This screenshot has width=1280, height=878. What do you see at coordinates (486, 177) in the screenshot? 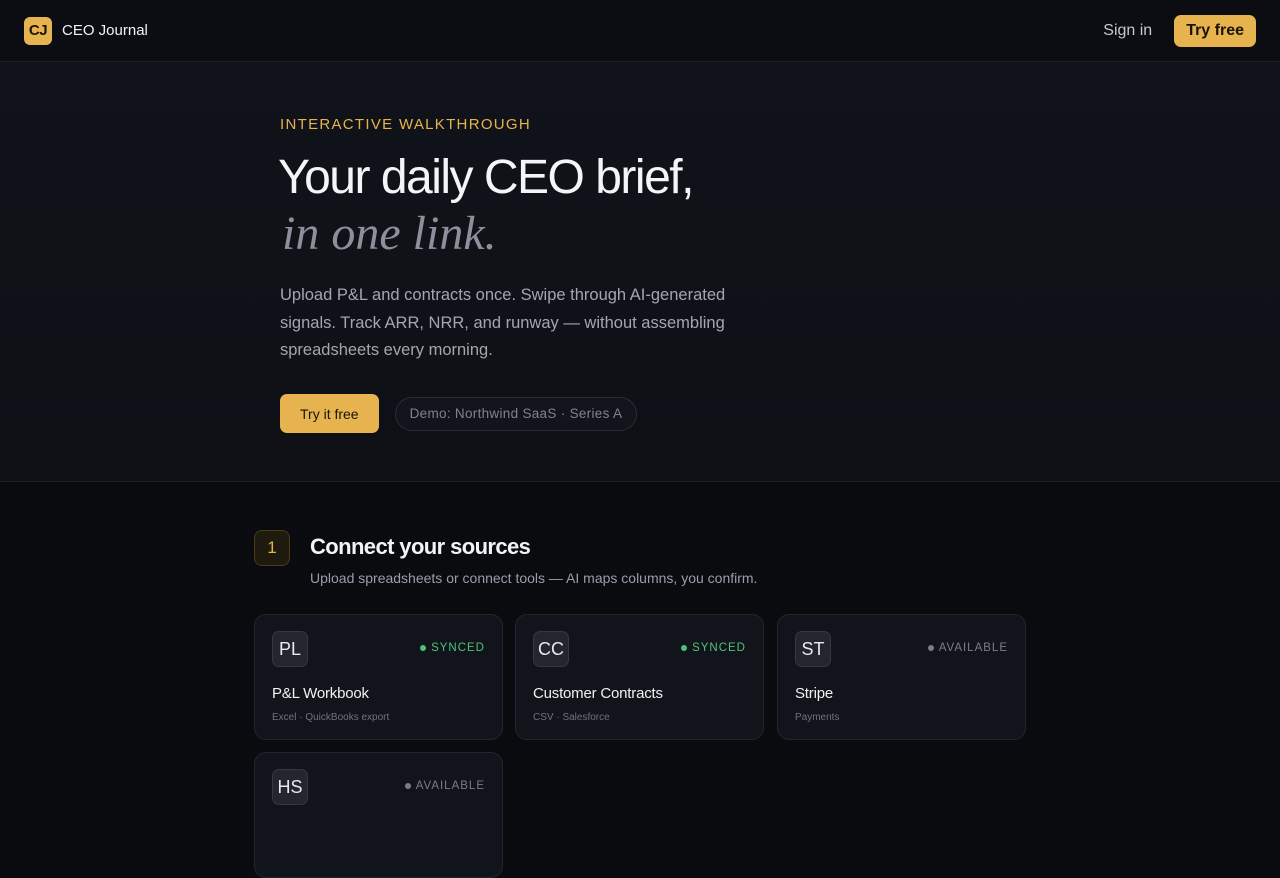
I see `hero-headline: Your daily CEO brief,` at bounding box center [486, 177].